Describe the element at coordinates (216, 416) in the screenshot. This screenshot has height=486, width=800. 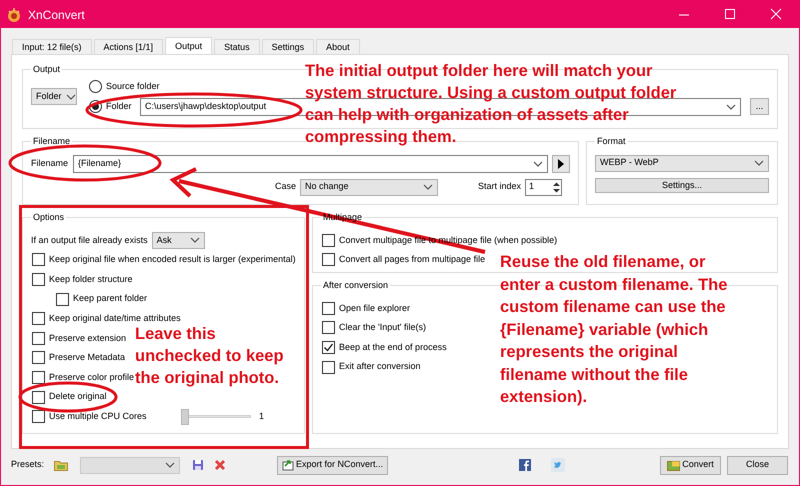
I see `slider` at that location.